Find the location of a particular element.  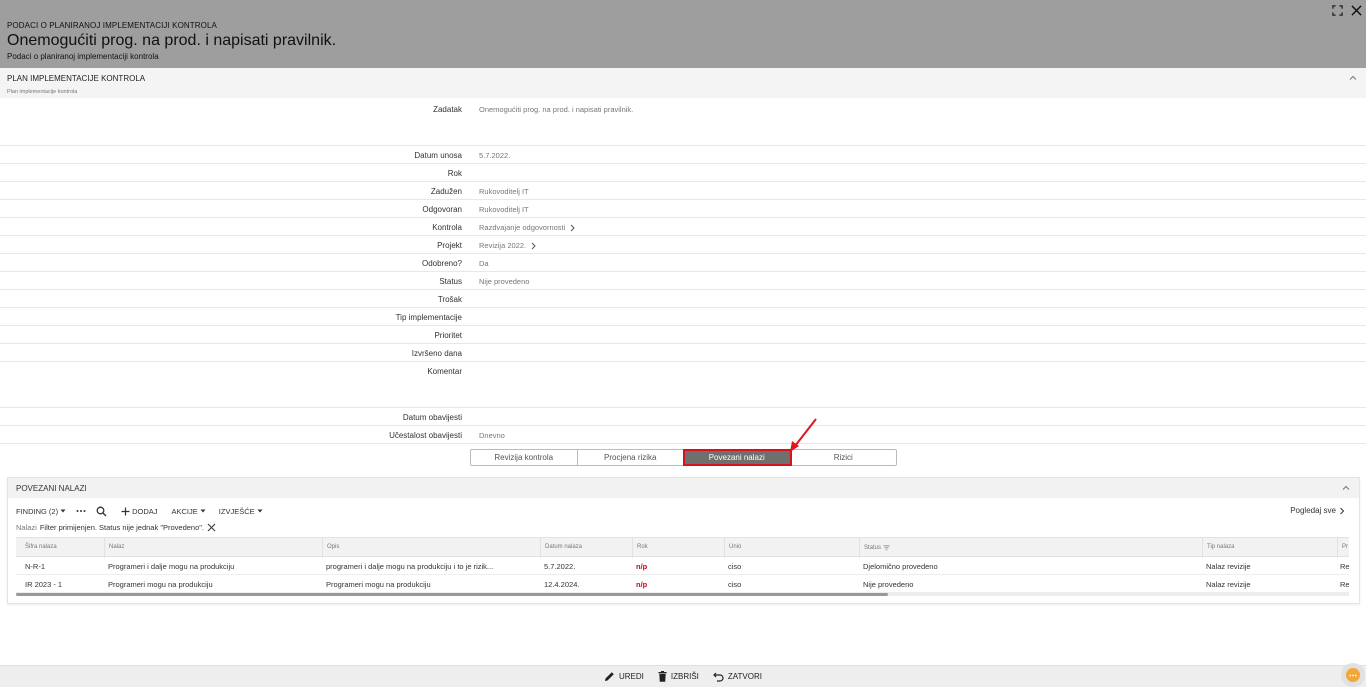

more-options-button is located at coordinates (81, 511).